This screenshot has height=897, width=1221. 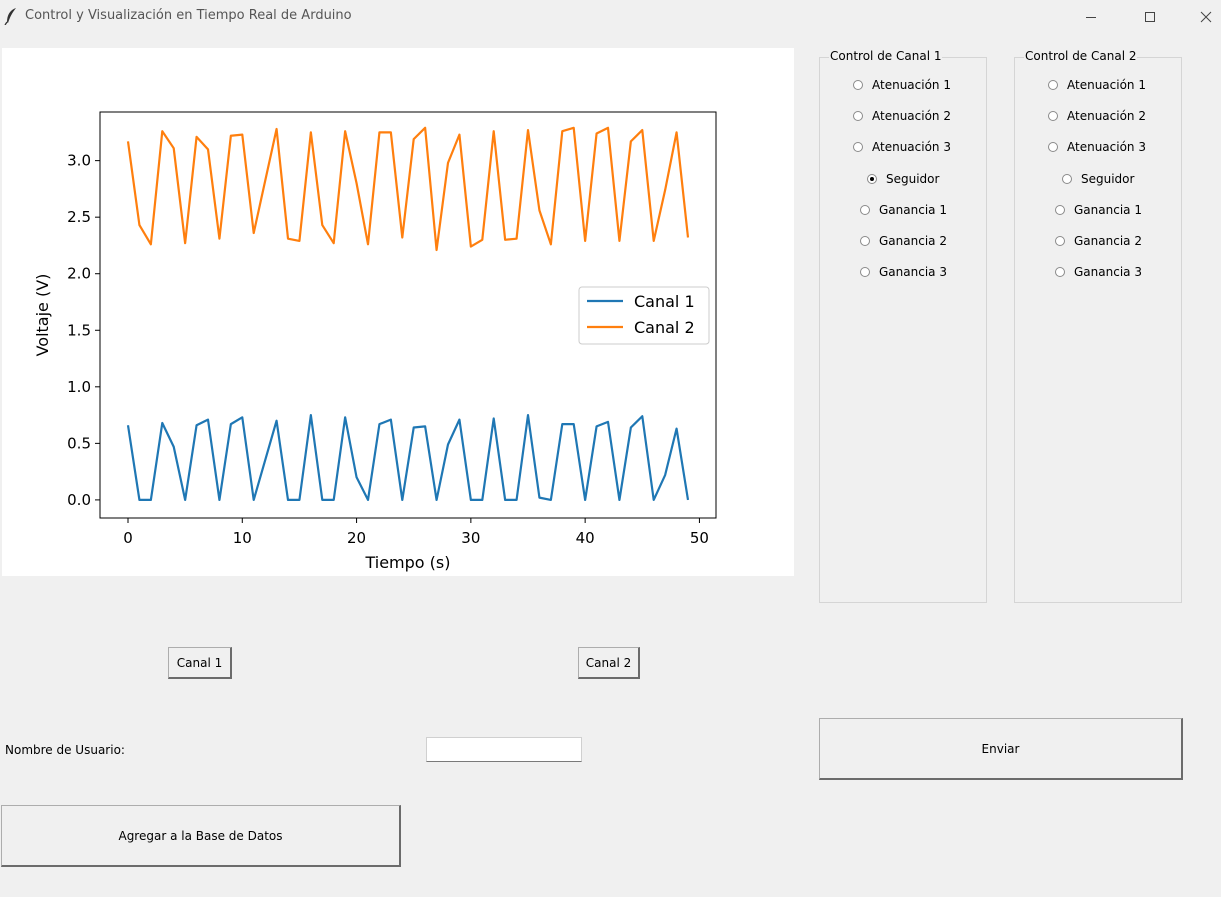 I want to click on channel1-option-3: Atenuación 3, so click(x=902, y=147).